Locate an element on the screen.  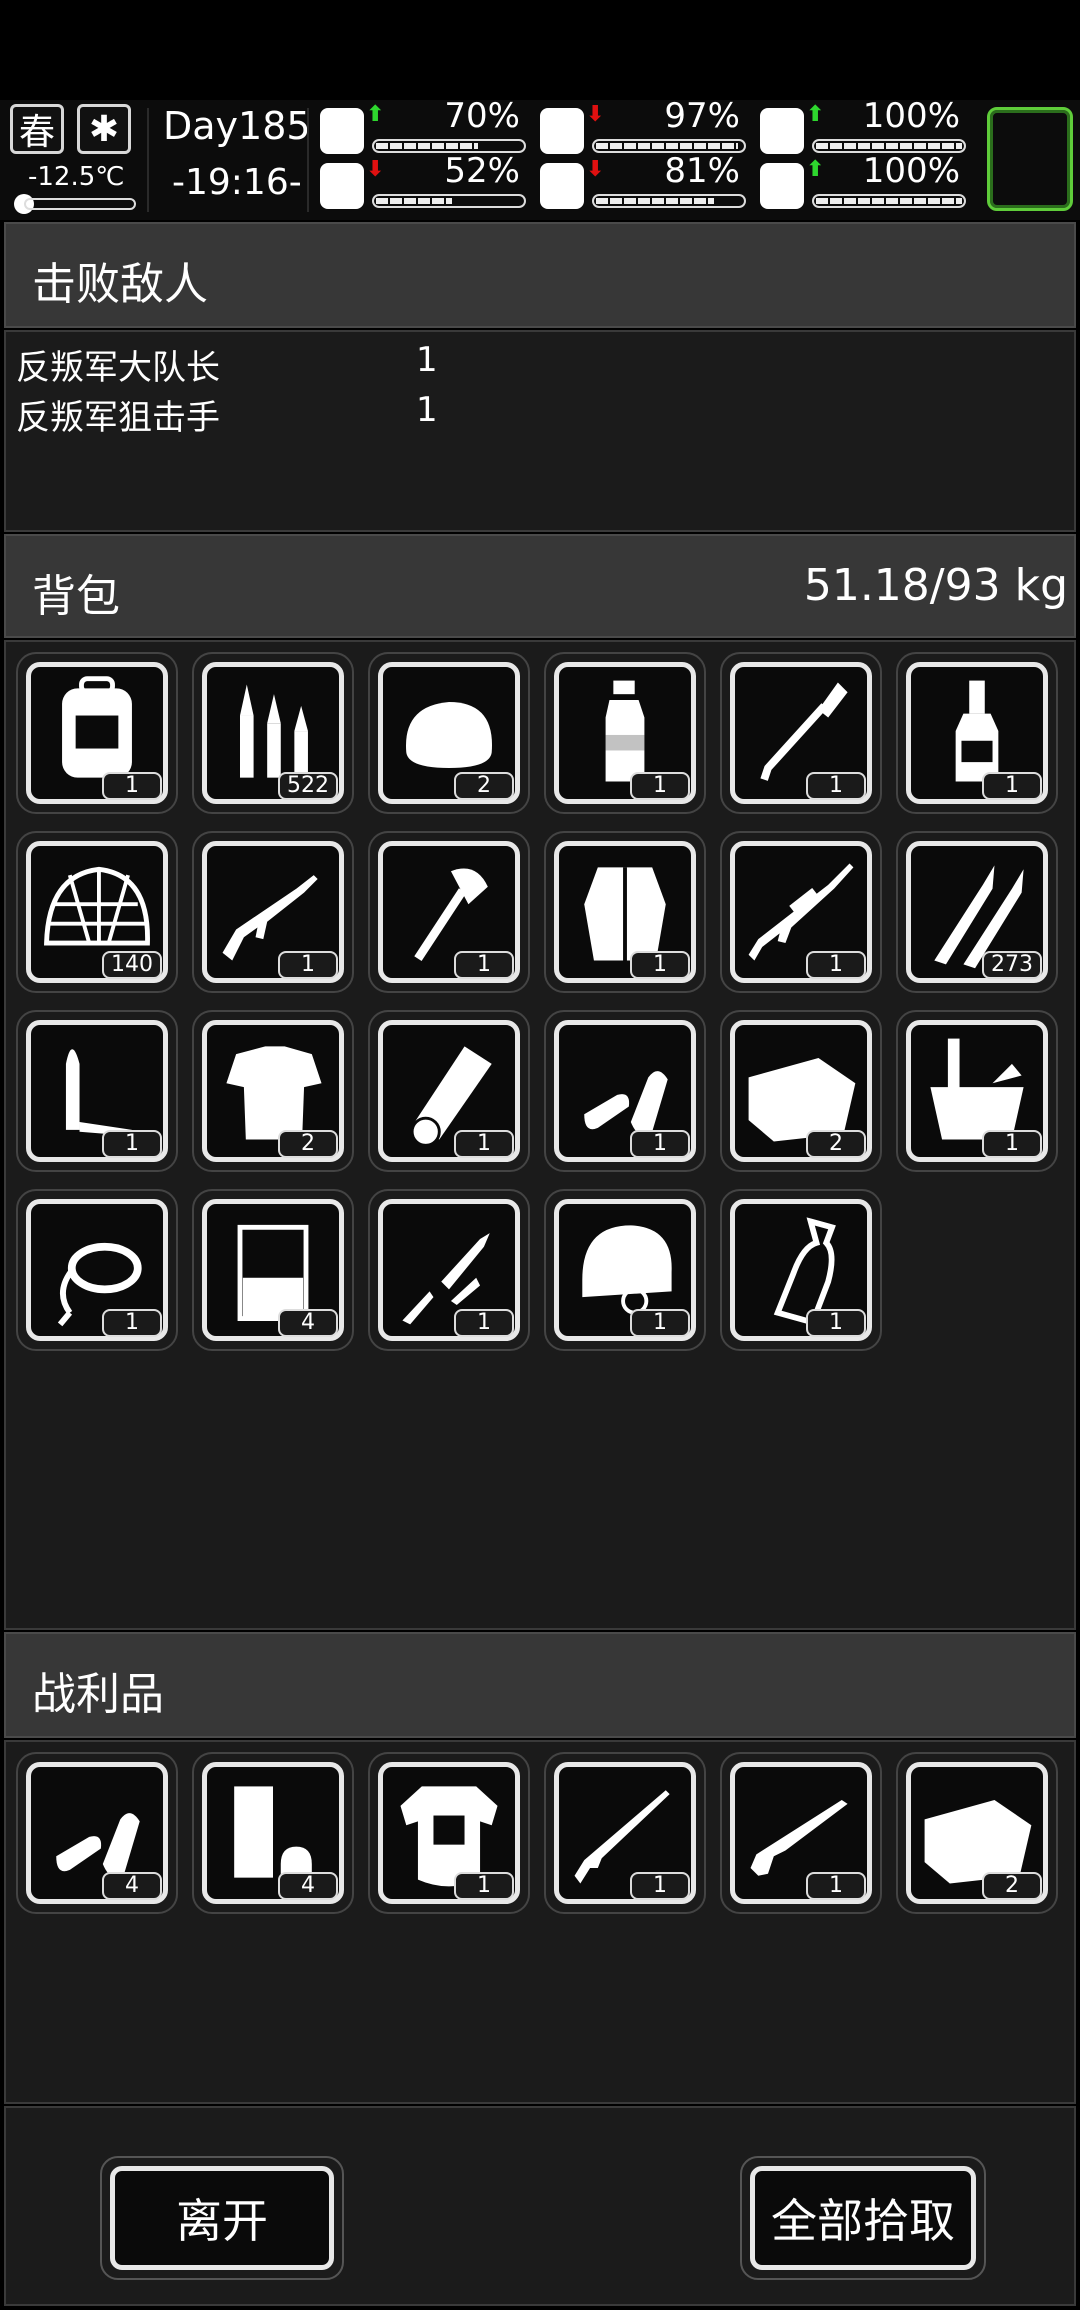
item-quantity: 522 is located at coordinates (308, 786).